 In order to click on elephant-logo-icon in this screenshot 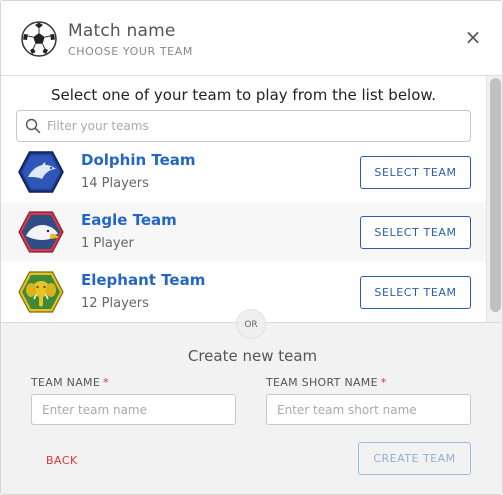, I will do `click(41, 292)`.